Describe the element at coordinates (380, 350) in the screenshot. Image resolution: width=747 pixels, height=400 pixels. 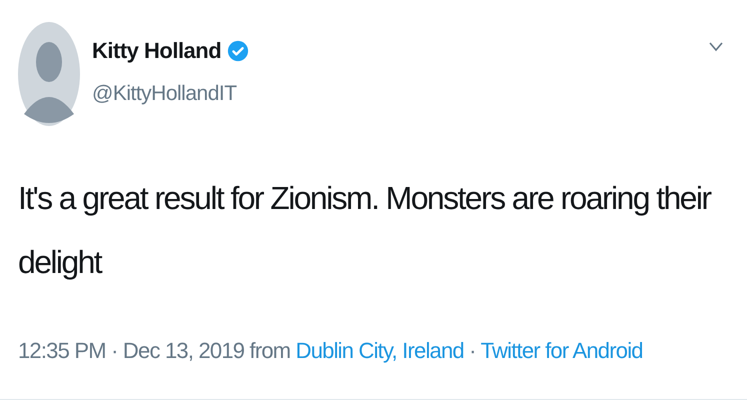
I see `location-link: Dublin City, Ireland` at that location.